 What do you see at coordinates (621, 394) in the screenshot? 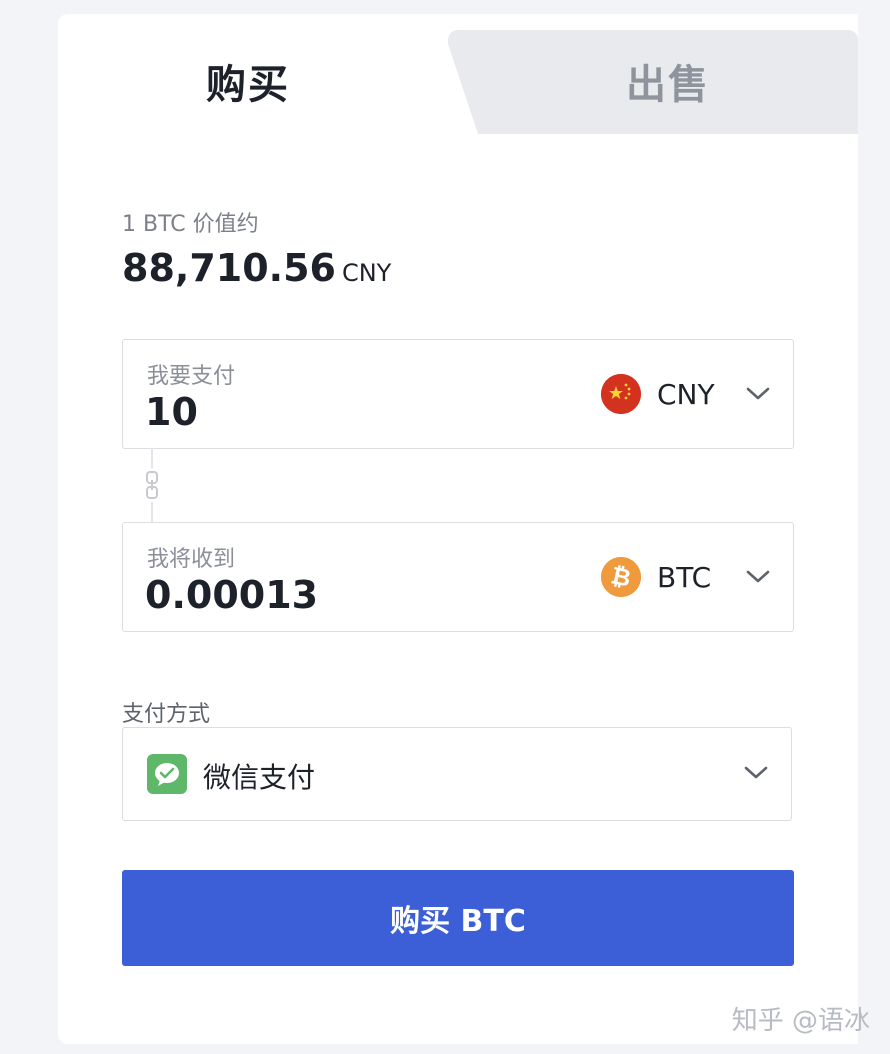
I see `china-flag-icon` at bounding box center [621, 394].